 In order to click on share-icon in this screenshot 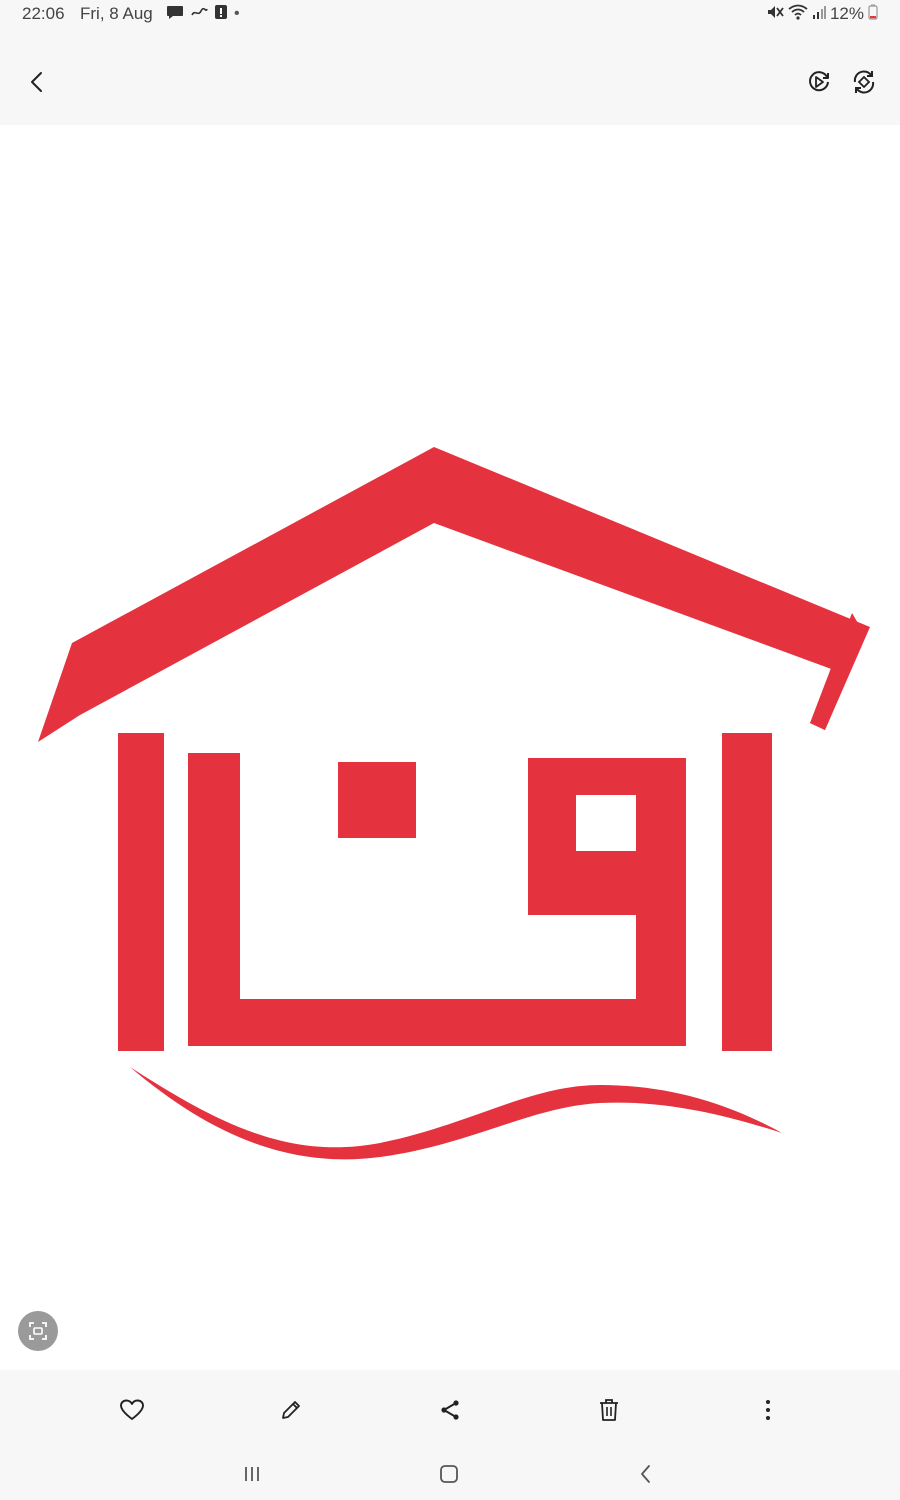, I will do `click(450, 1410)`.